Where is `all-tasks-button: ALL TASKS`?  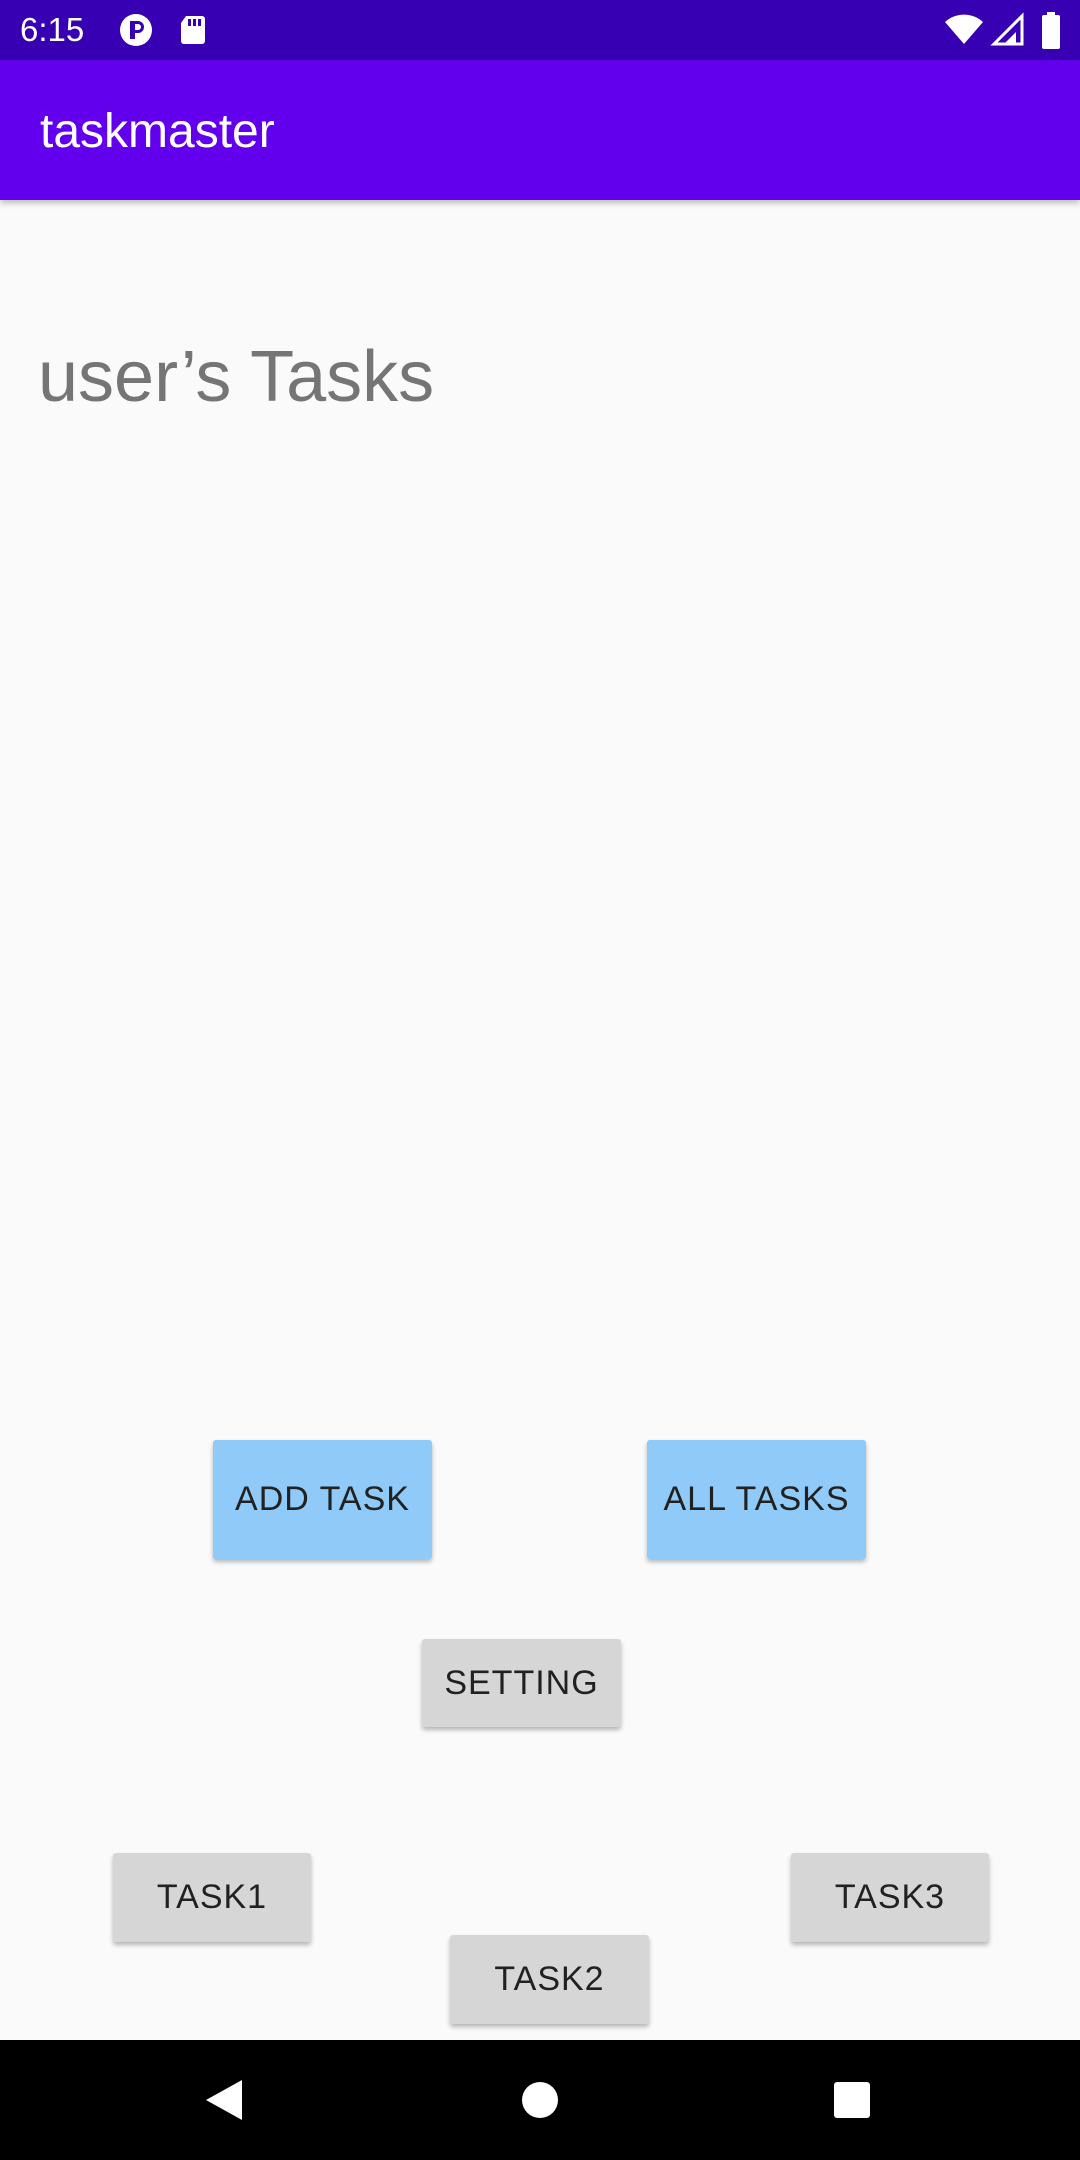 all-tasks-button: ALL TASKS is located at coordinates (756, 1499).